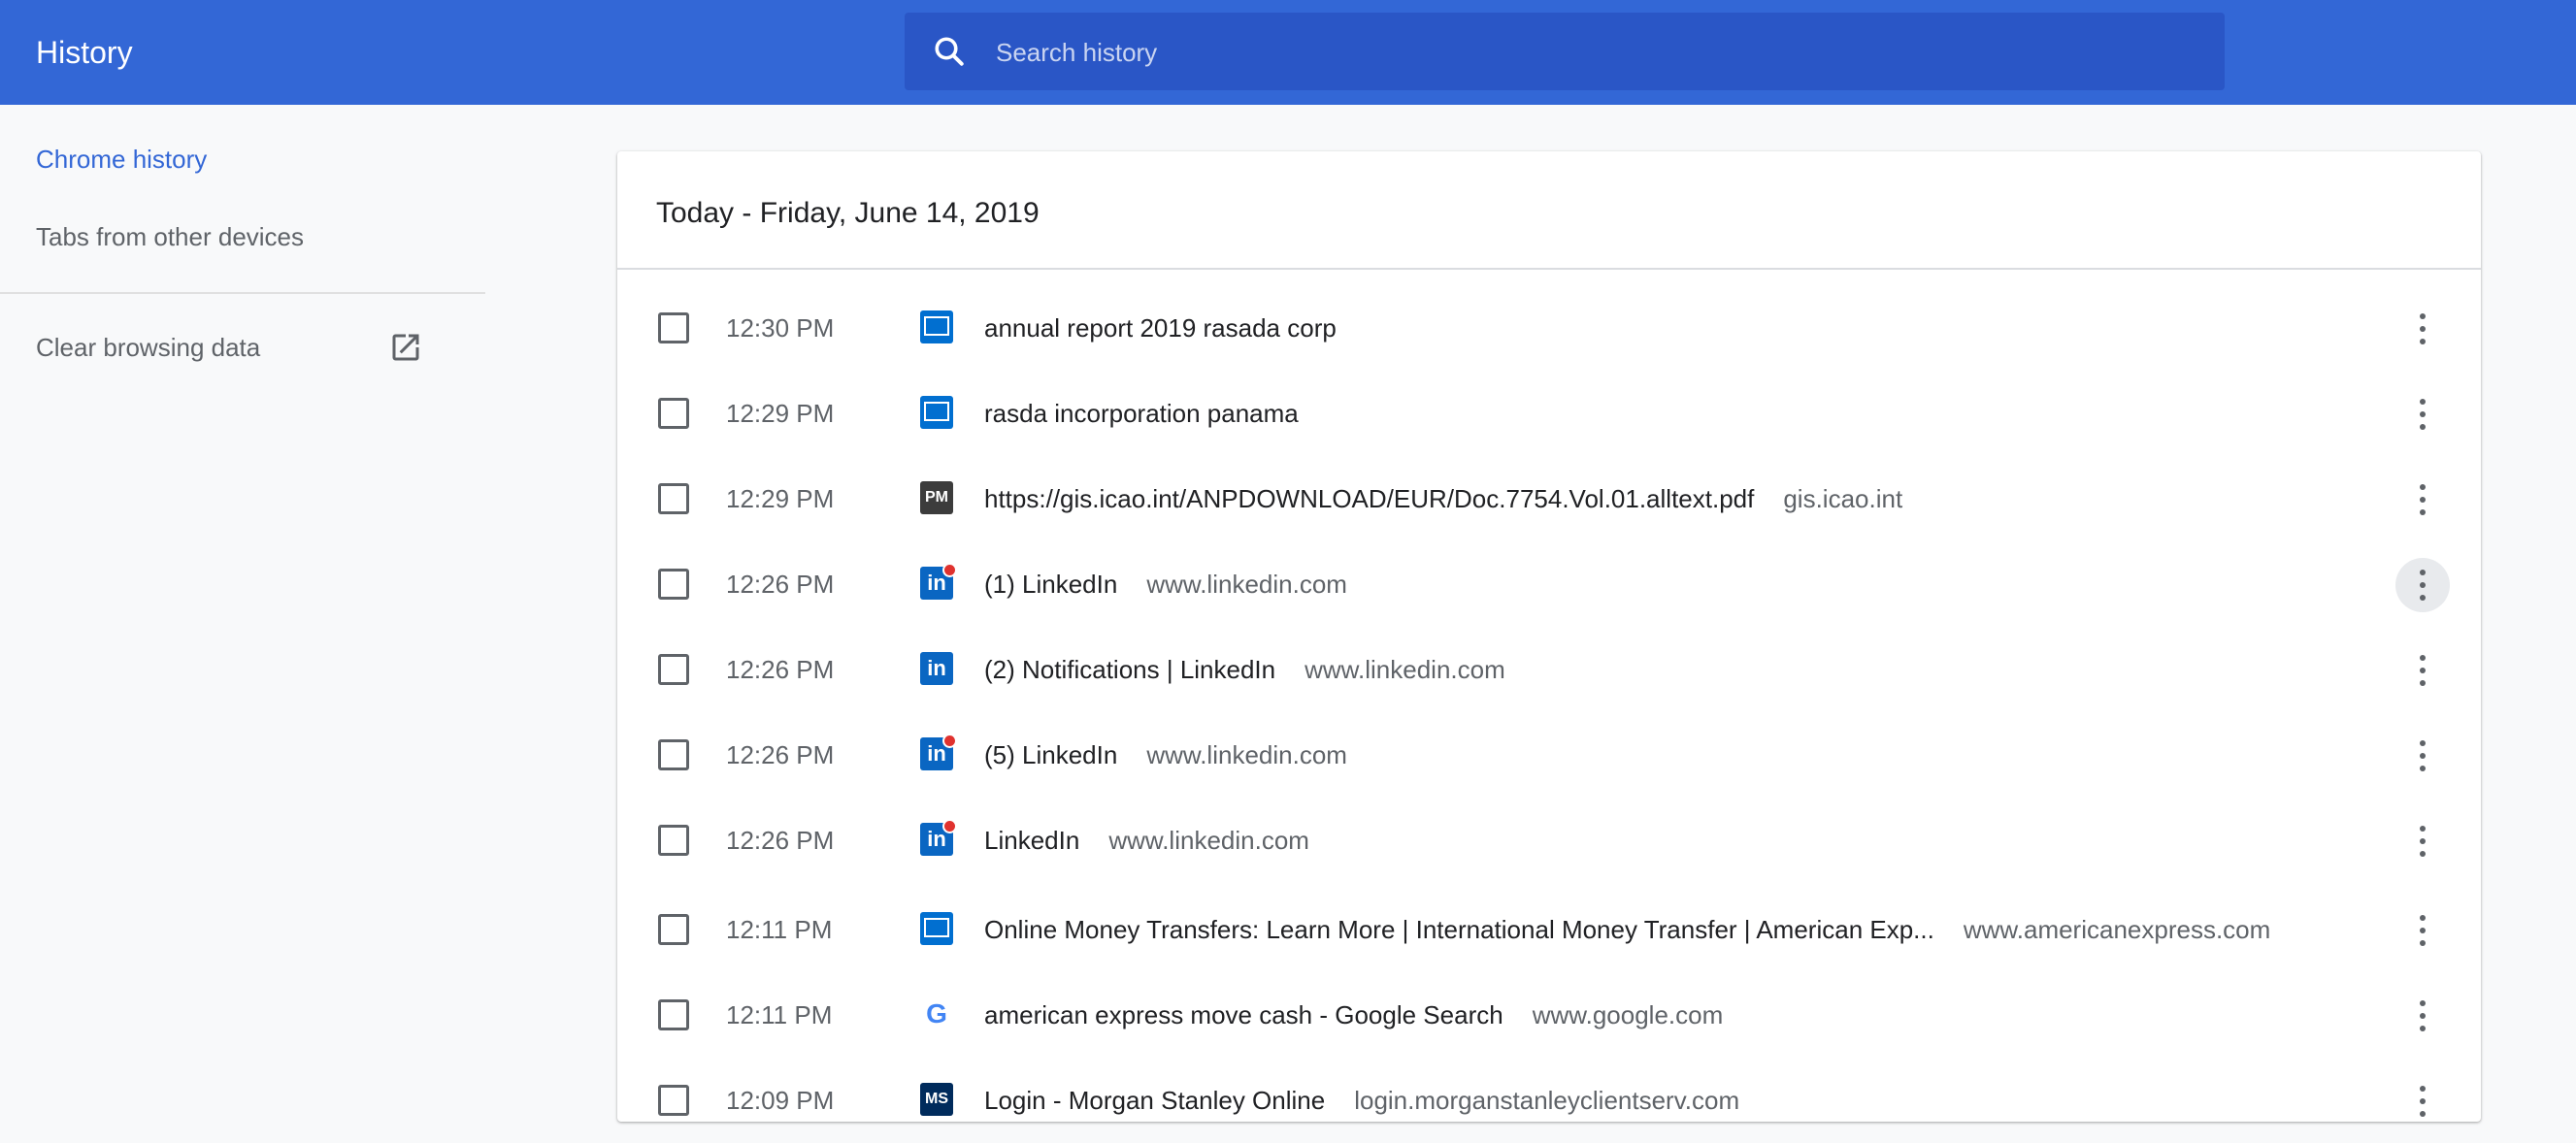 The width and height of the screenshot is (2576, 1143). I want to click on history-entry-link: (5) LinkedIn www.linkedin.com, so click(1165, 754).